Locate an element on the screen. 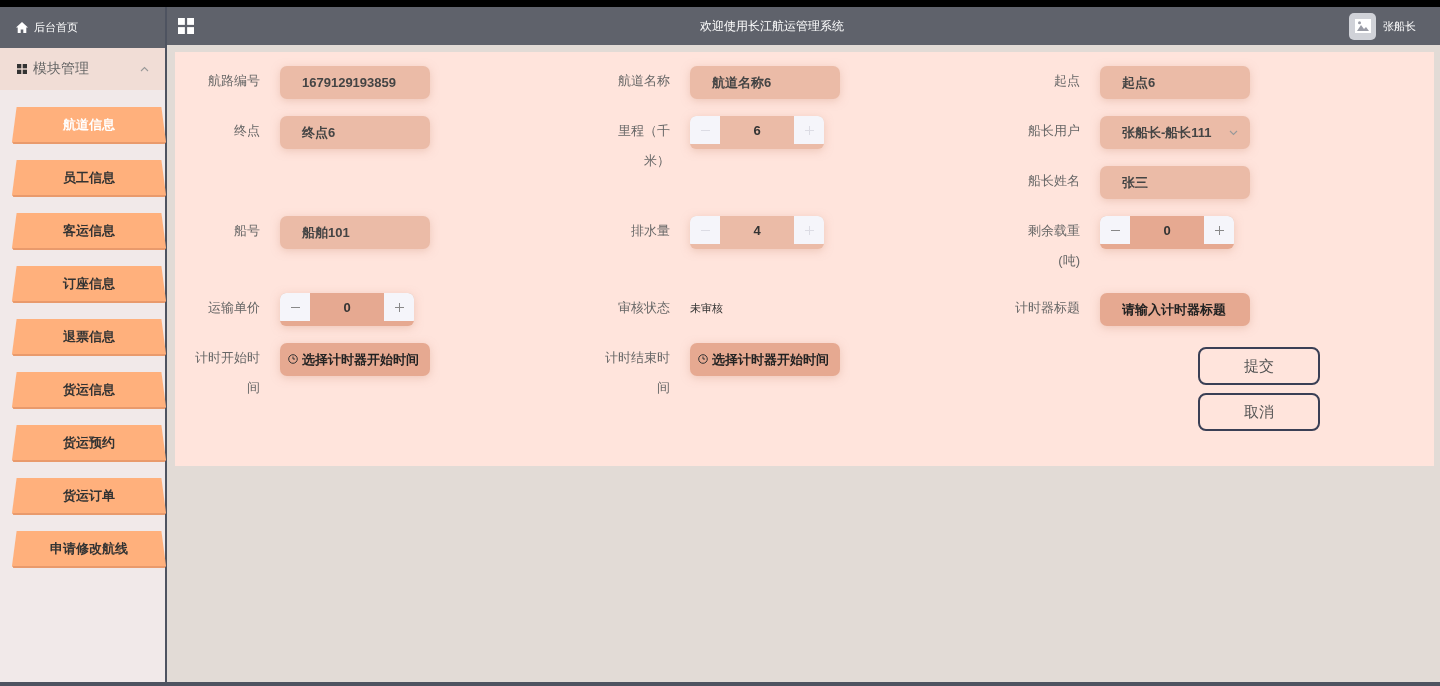 The width and height of the screenshot is (1440, 686). field-label: 起点 is located at coordinates (1066, 81).